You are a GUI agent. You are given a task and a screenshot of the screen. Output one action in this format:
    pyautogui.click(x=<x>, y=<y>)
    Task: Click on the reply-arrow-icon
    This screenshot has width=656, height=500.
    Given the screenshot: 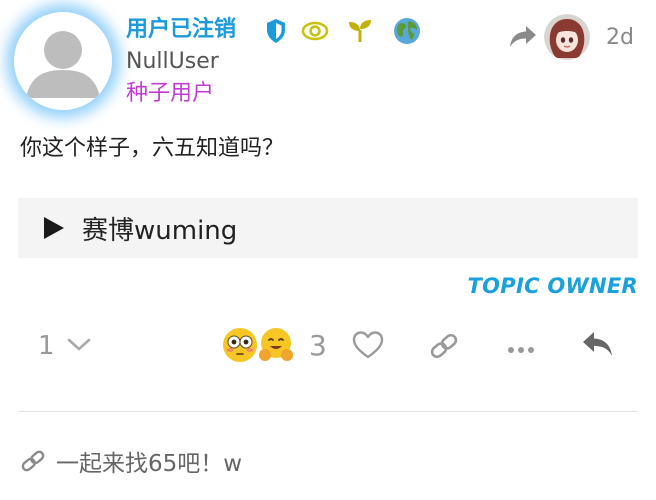 What is the action you would take?
    pyautogui.click(x=523, y=39)
    